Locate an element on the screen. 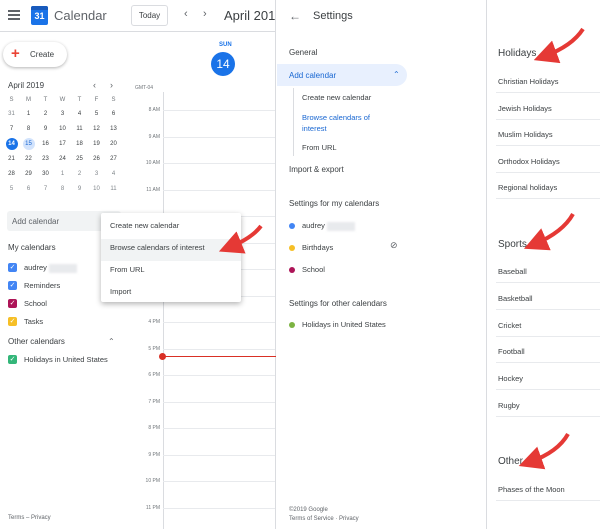  mini-day: 22 is located at coordinates (28, 159).